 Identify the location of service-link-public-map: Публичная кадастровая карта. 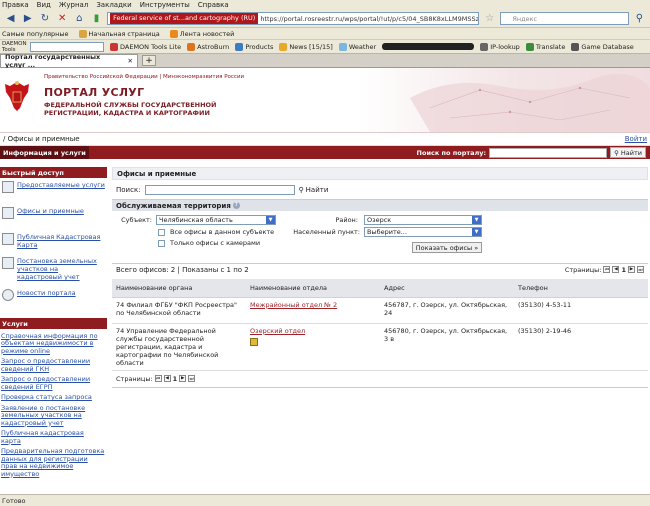
(54, 438).